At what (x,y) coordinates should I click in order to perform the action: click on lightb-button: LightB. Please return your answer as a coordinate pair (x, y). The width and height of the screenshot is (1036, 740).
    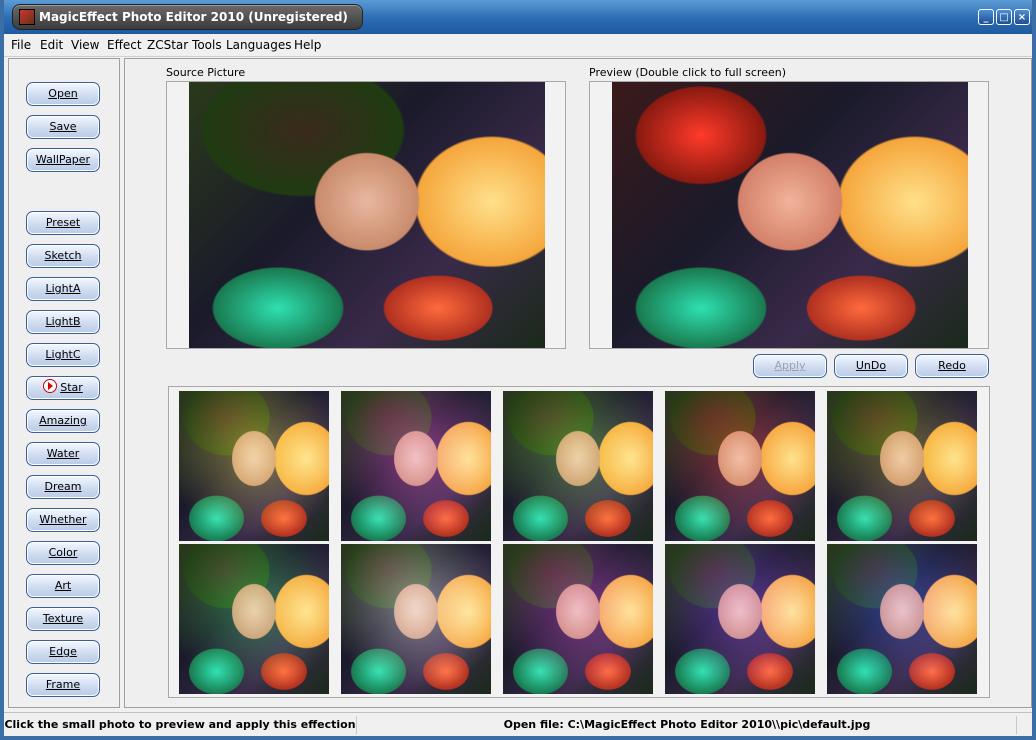
    Looking at the image, I should click on (63, 322).